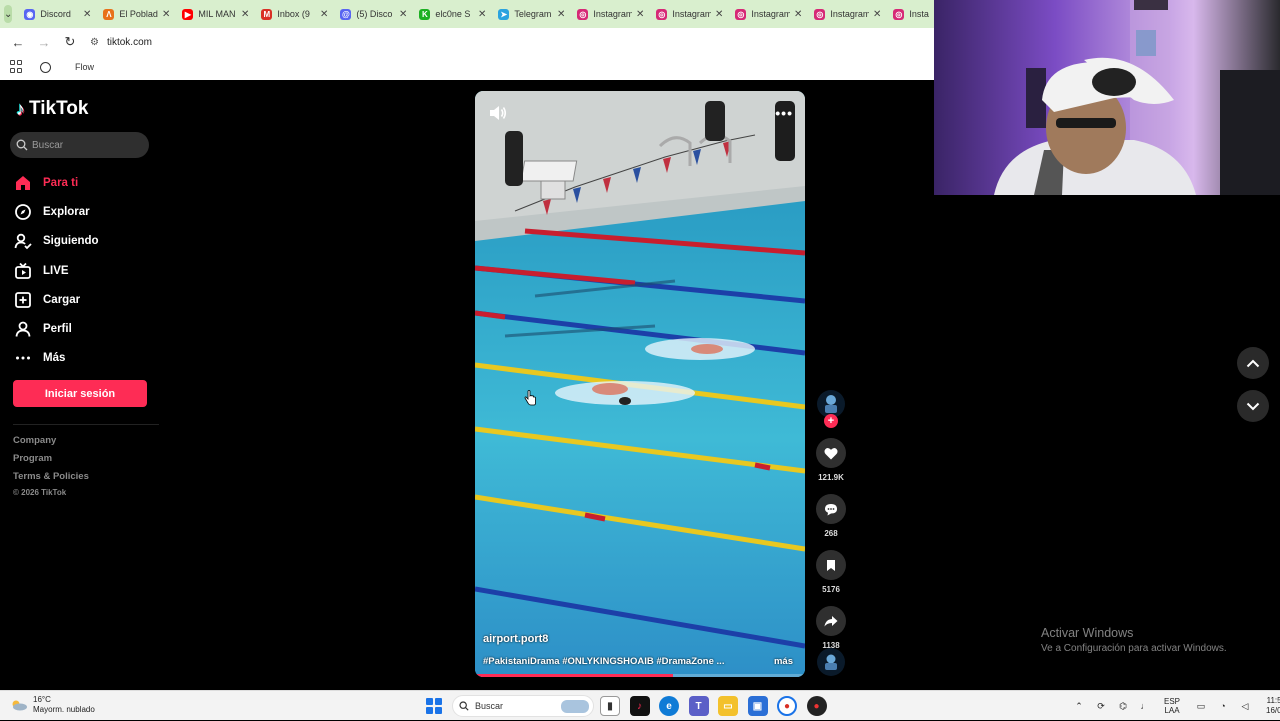 This screenshot has height=721, width=1280. Describe the element at coordinates (56, 328) in the screenshot. I see `nav-item-perfil: Perfil` at that location.